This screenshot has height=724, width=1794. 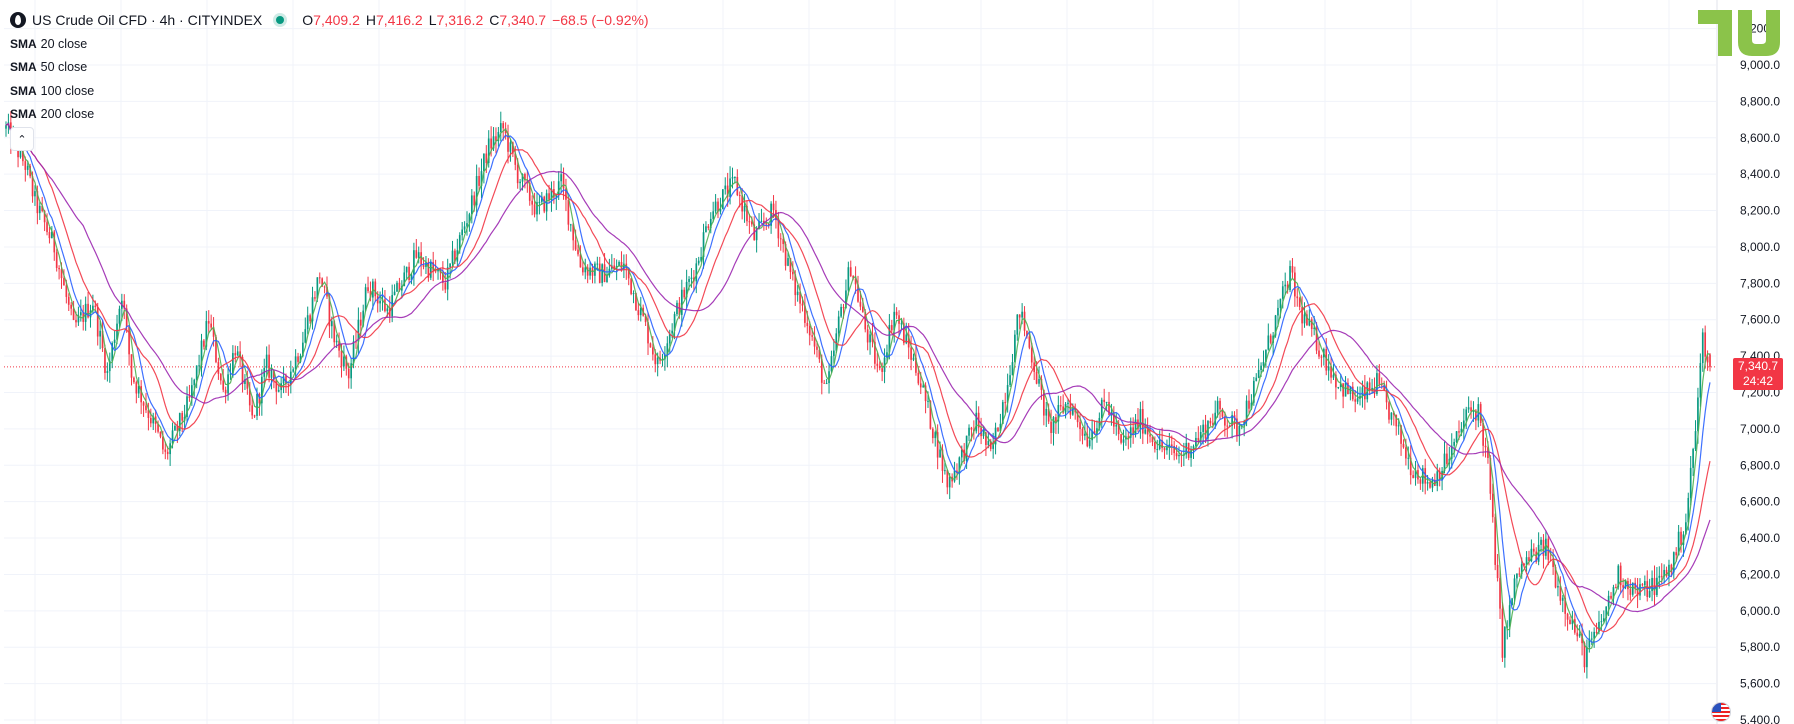 What do you see at coordinates (23, 43) in the screenshot?
I see `indicator-kind: SMA` at bounding box center [23, 43].